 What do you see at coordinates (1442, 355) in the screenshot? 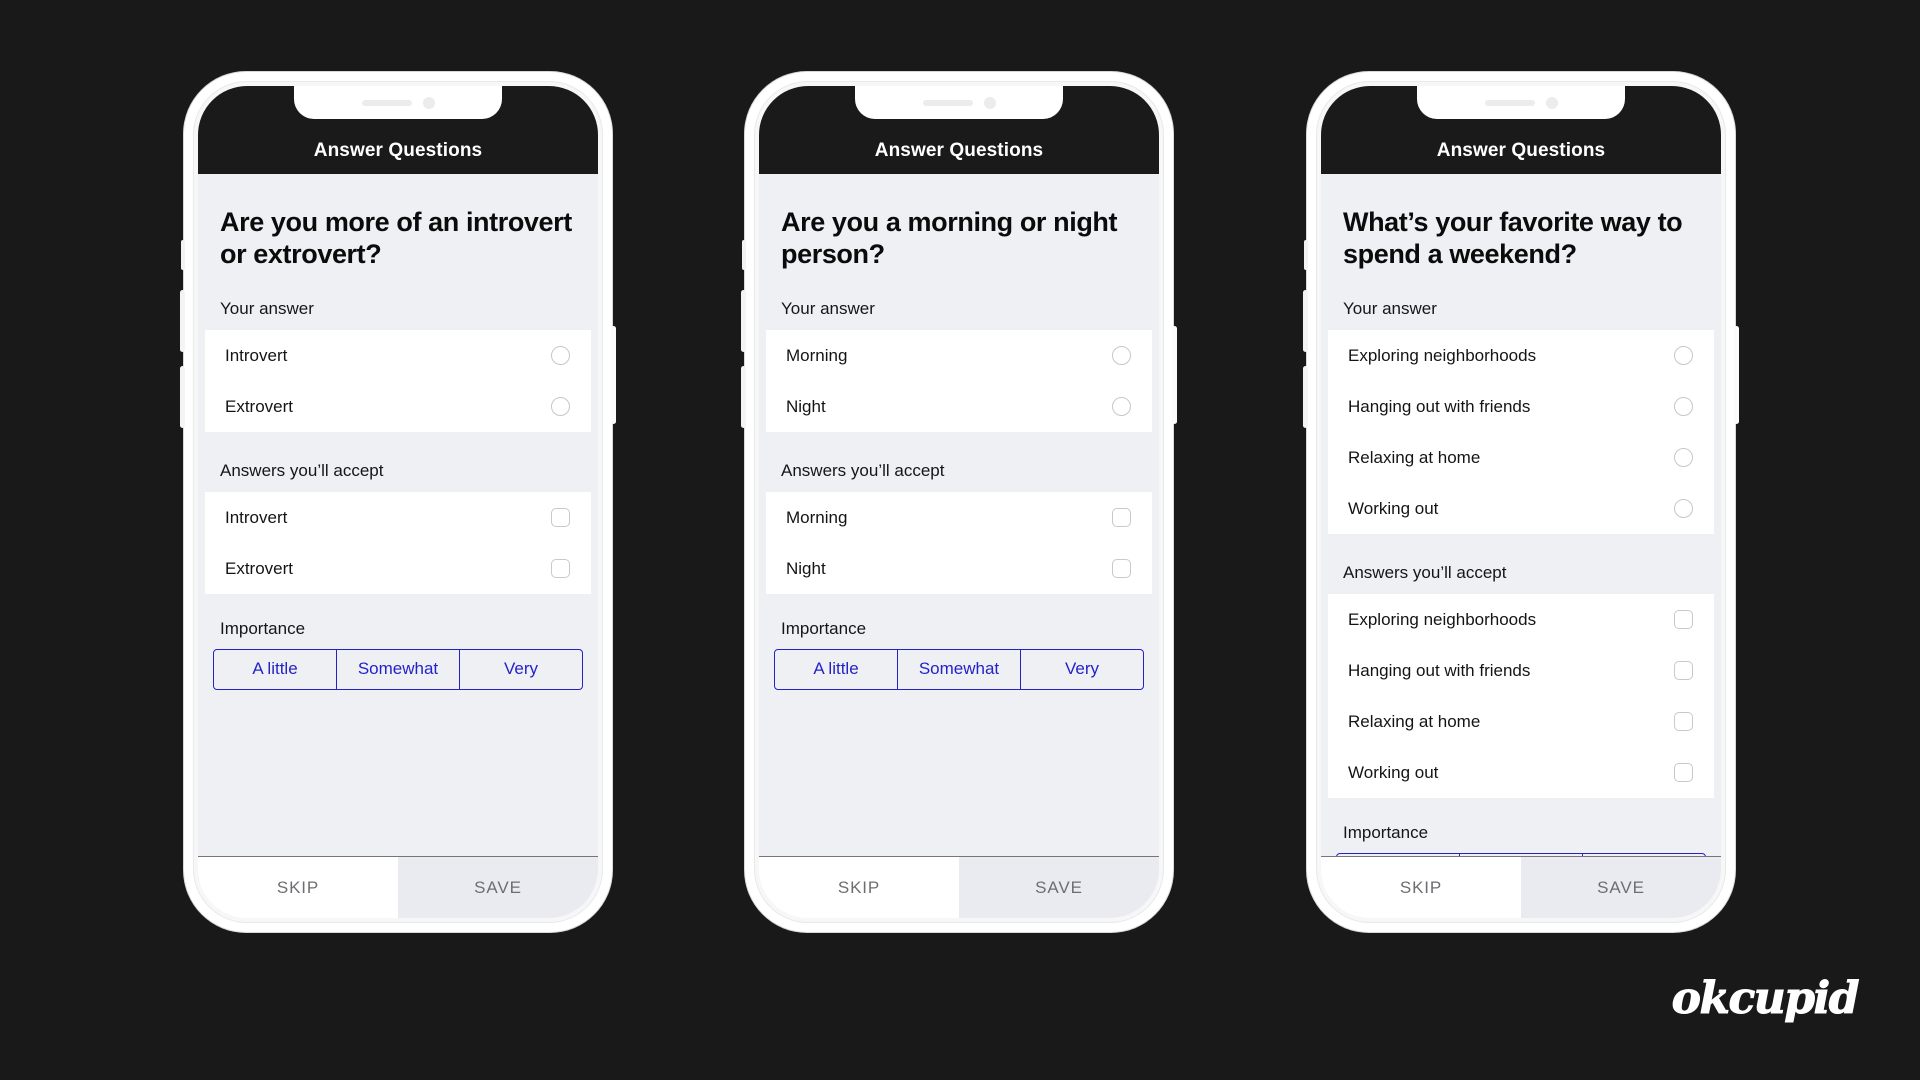
I see `answer-option-label: Exploring neighborhoods` at bounding box center [1442, 355].